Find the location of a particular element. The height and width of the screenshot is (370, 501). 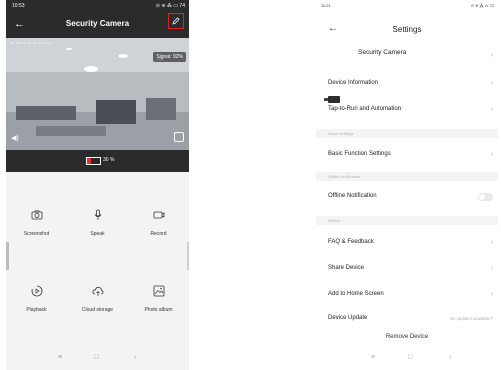

status-icons: ⊙ ≋ ⁂ ▭ 72 is located at coordinates (482, 5).